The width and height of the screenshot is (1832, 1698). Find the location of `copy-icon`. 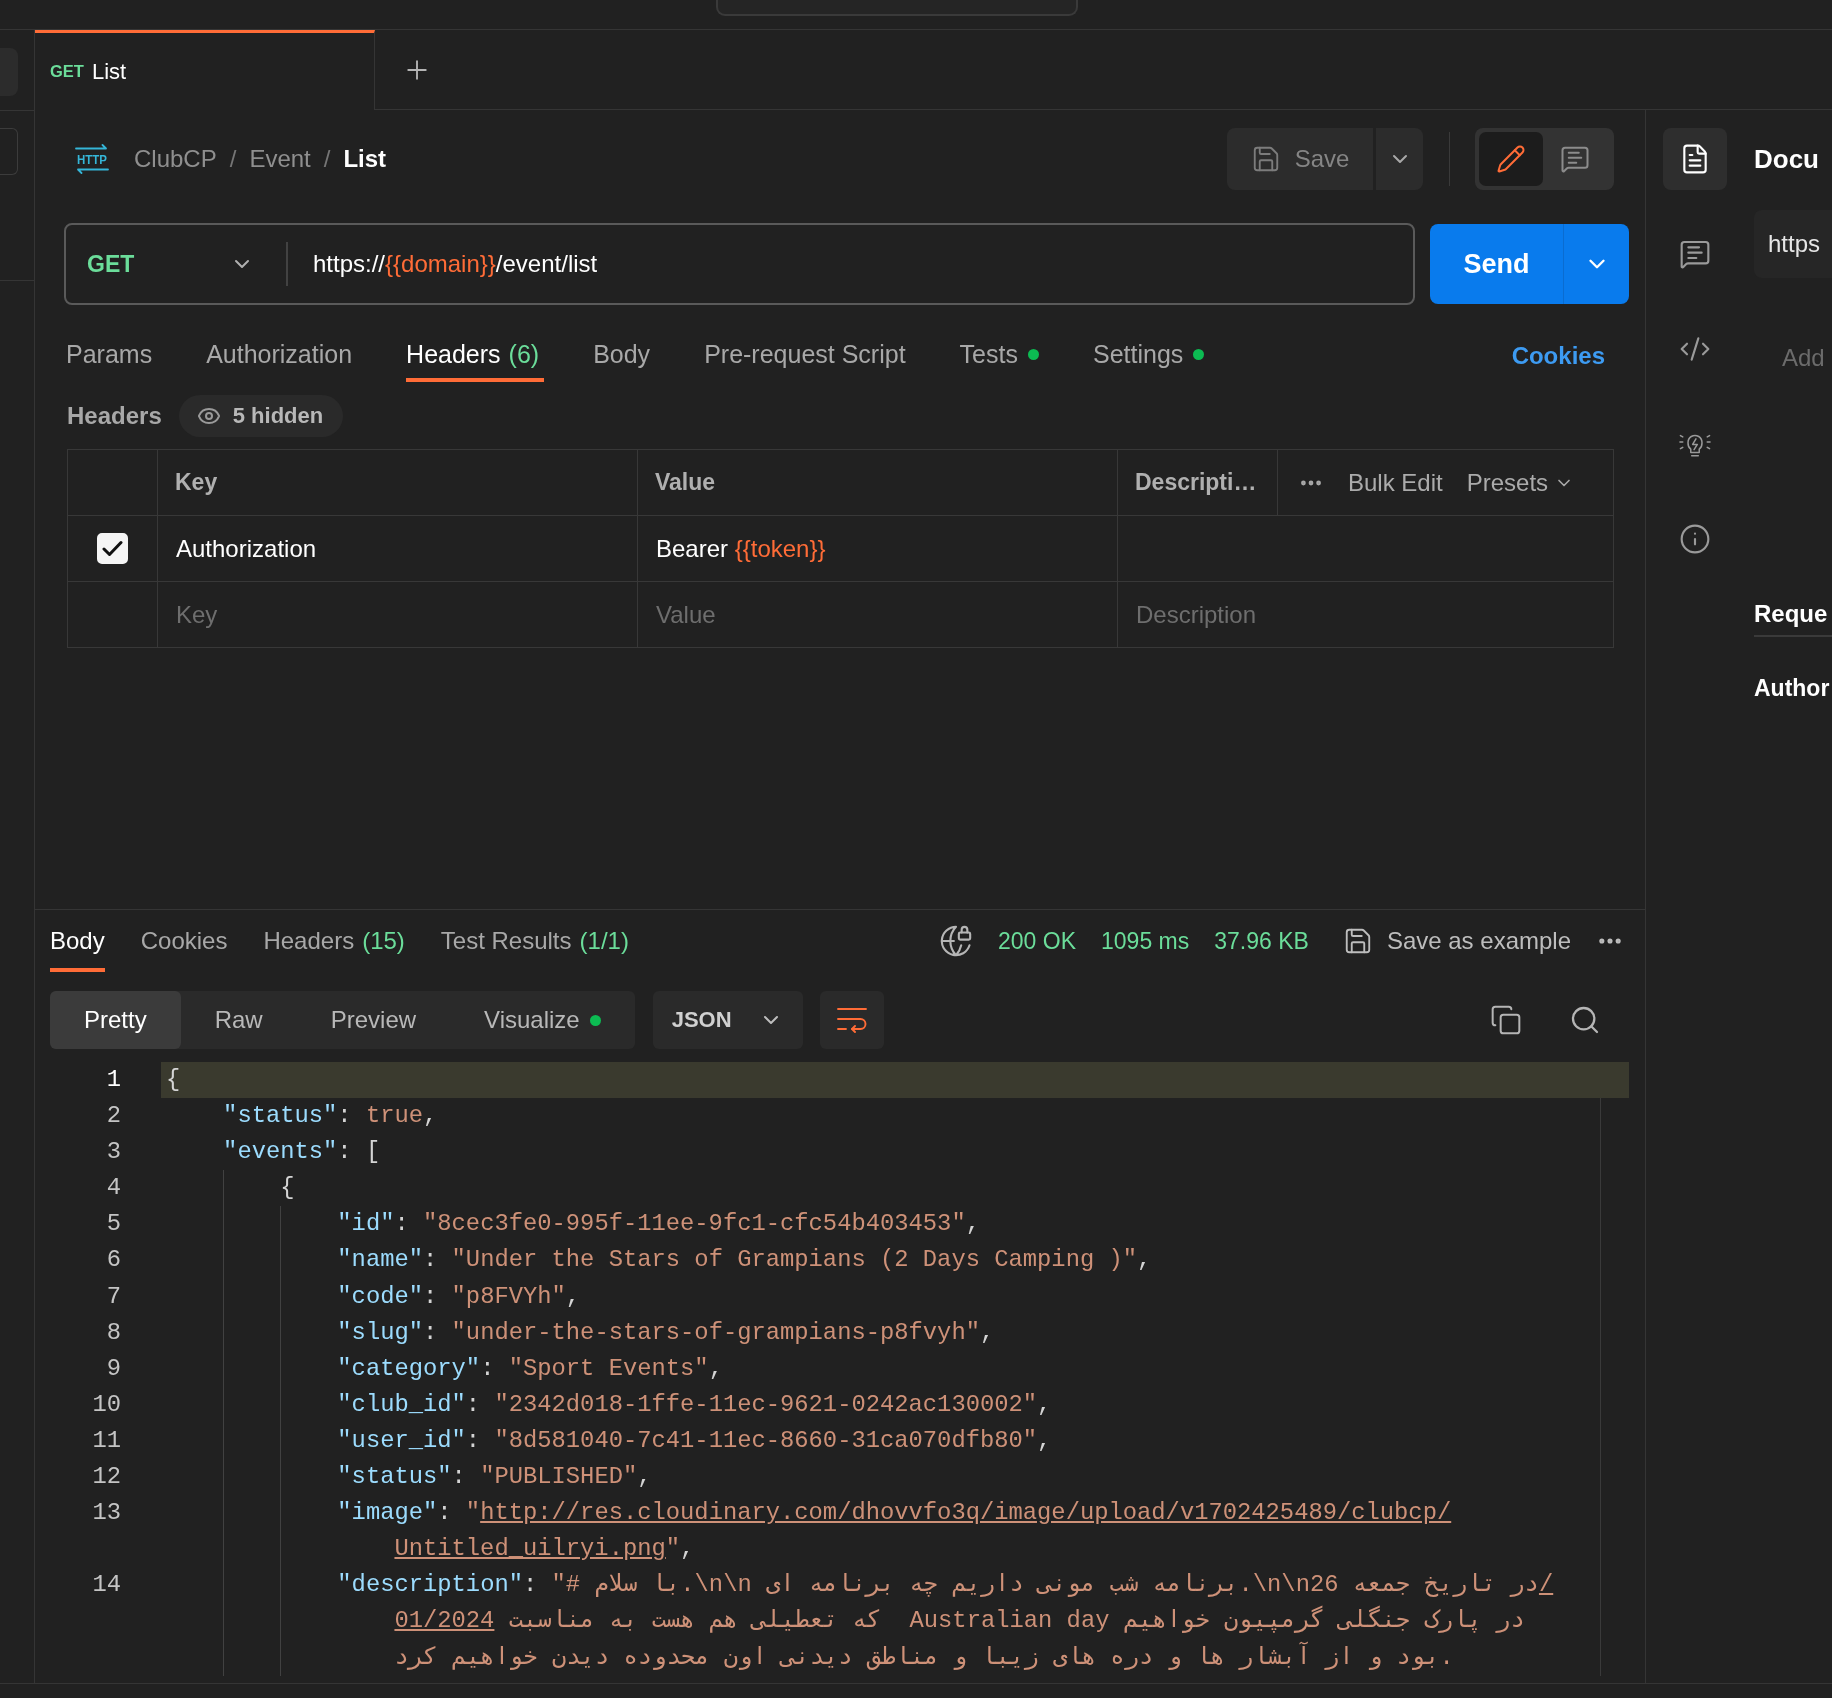

copy-icon is located at coordinates (1506, 1020).